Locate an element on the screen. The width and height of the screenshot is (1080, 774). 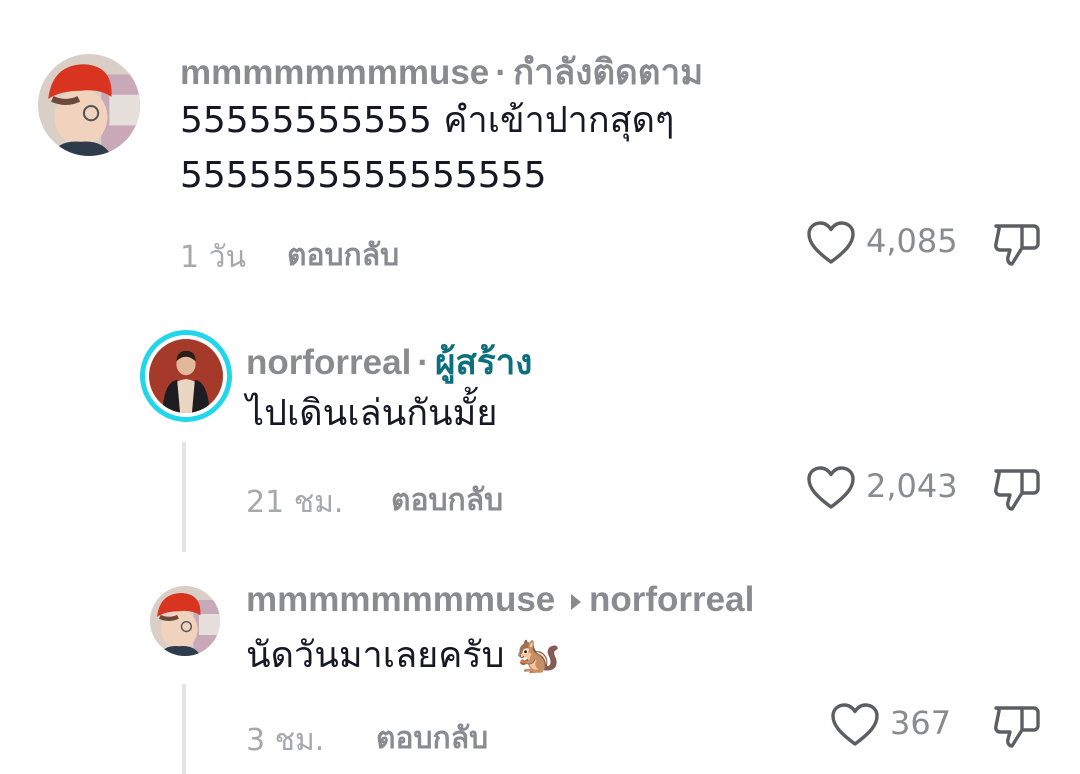
reply-to-username: norforreal is located at coordinates (671, 599).